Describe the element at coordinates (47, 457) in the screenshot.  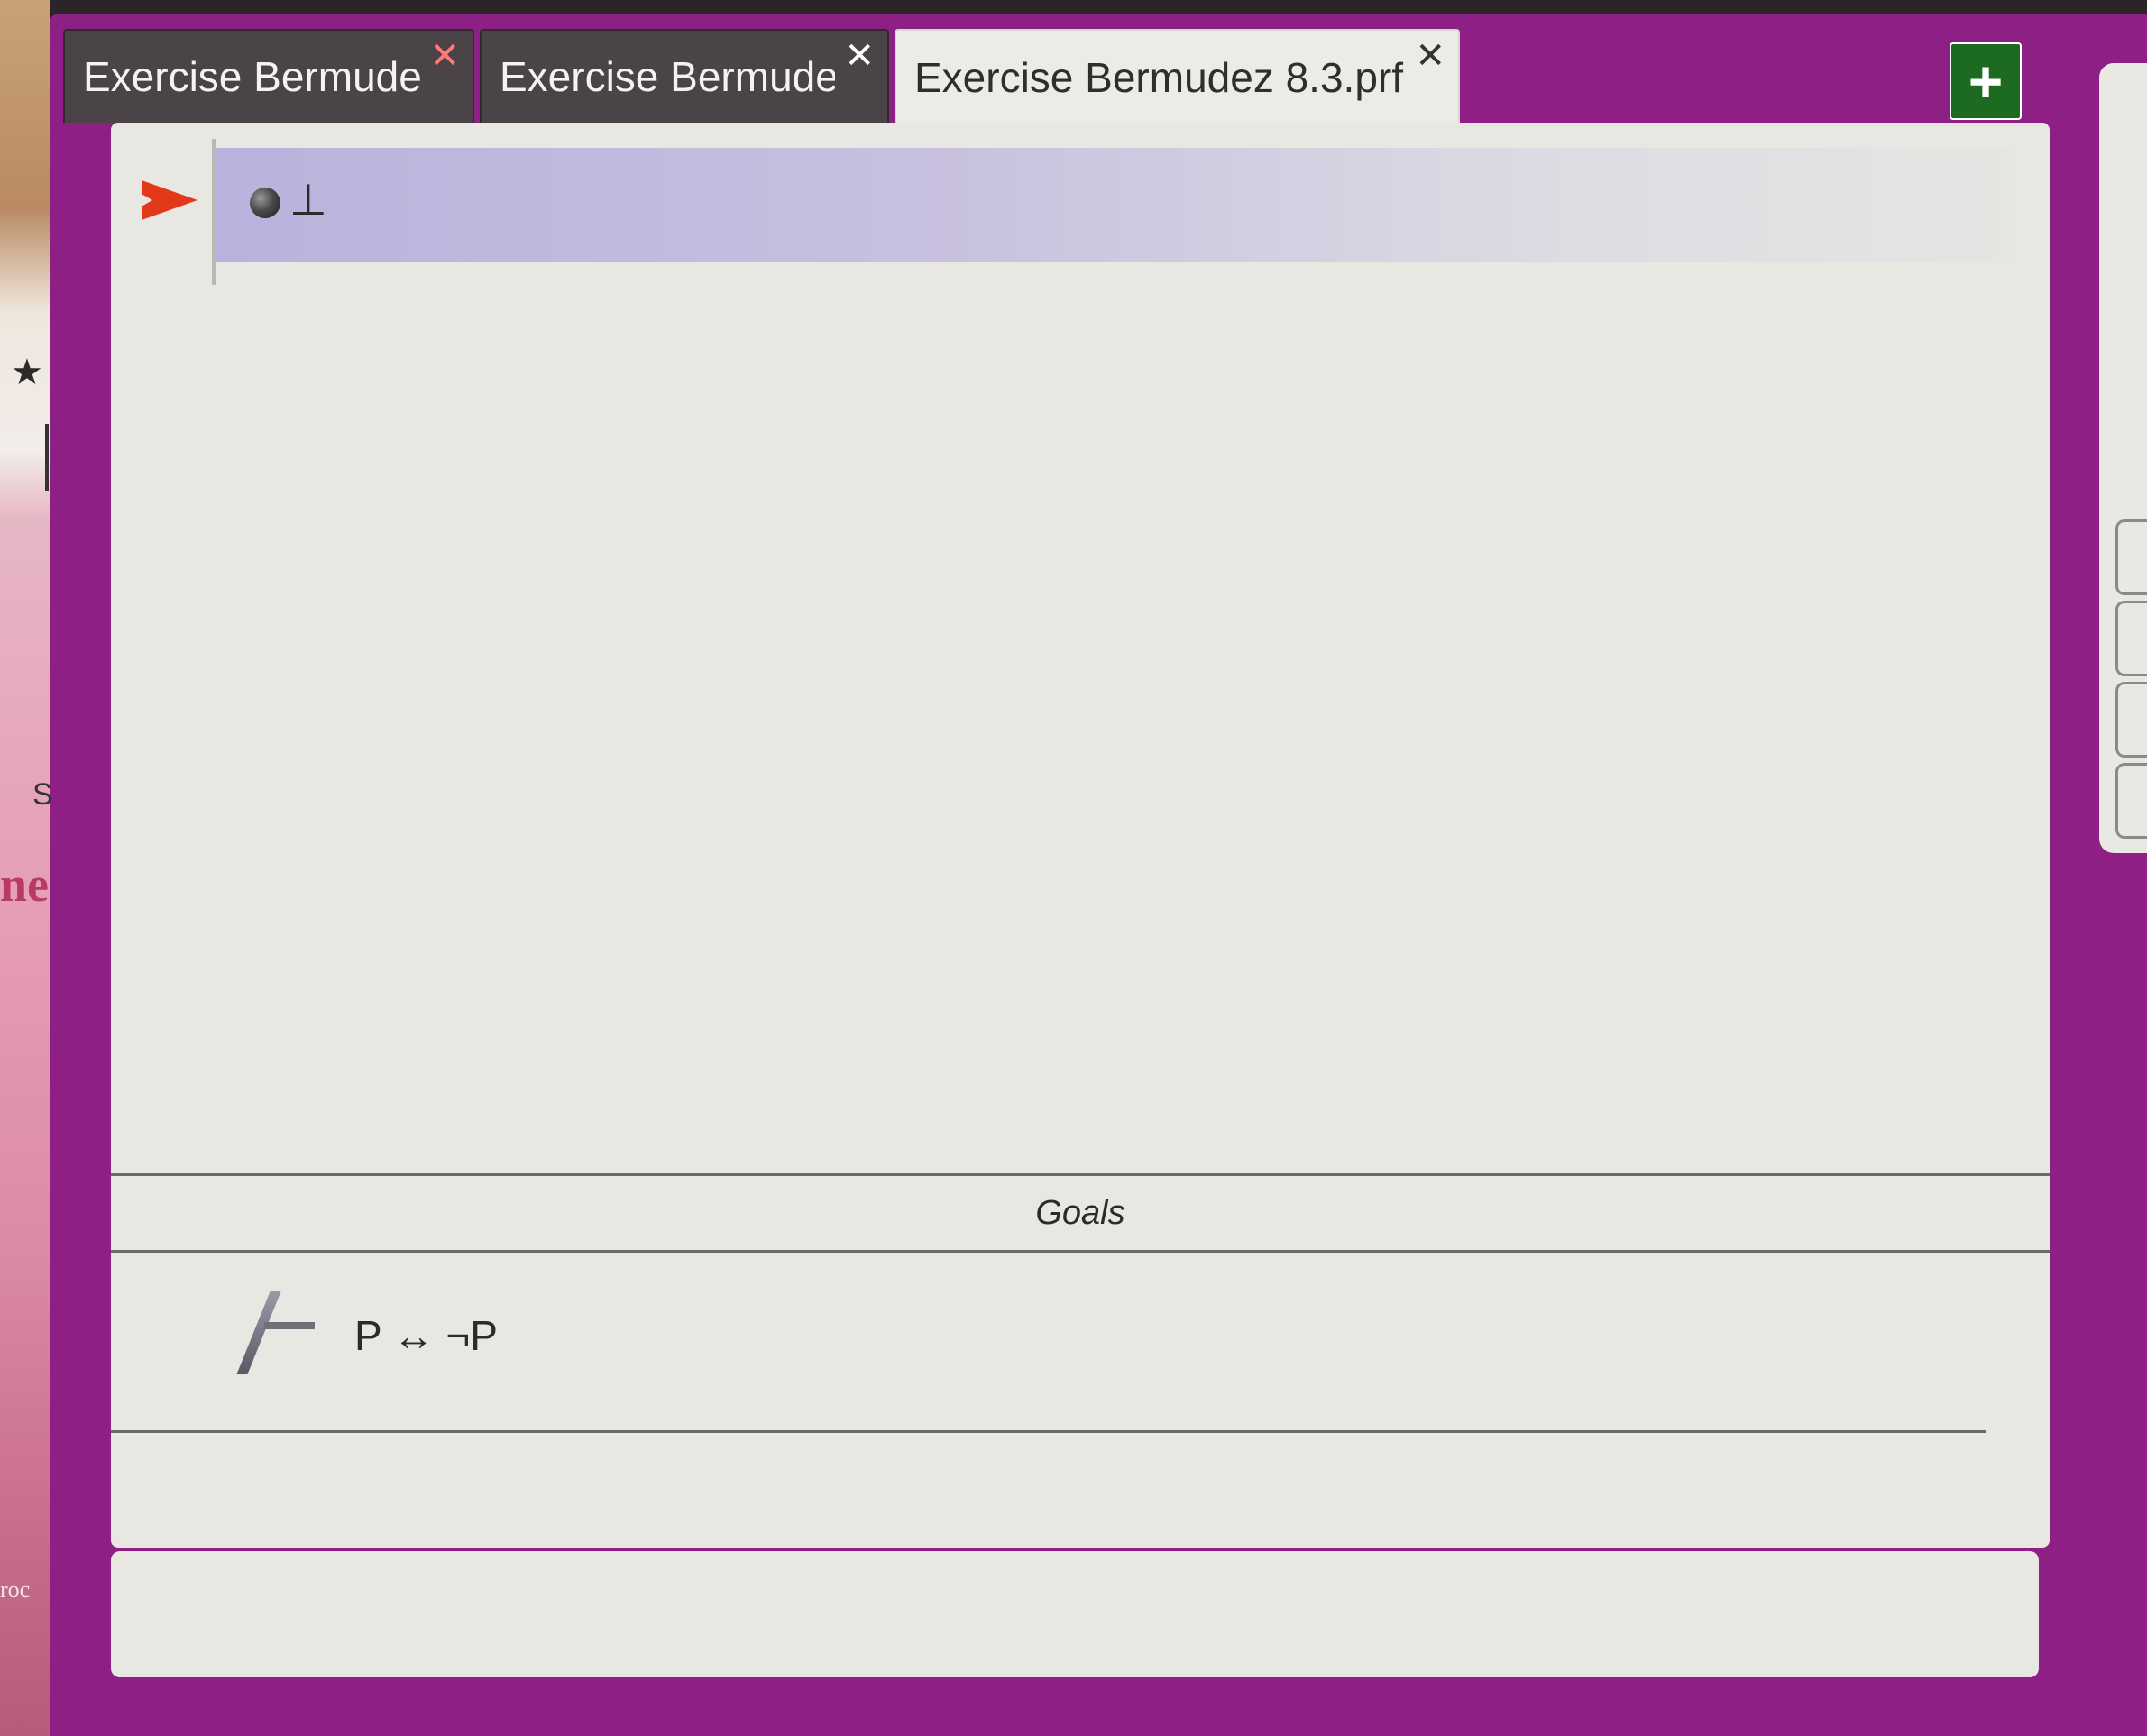
I see `side-panel-divider` at that location.